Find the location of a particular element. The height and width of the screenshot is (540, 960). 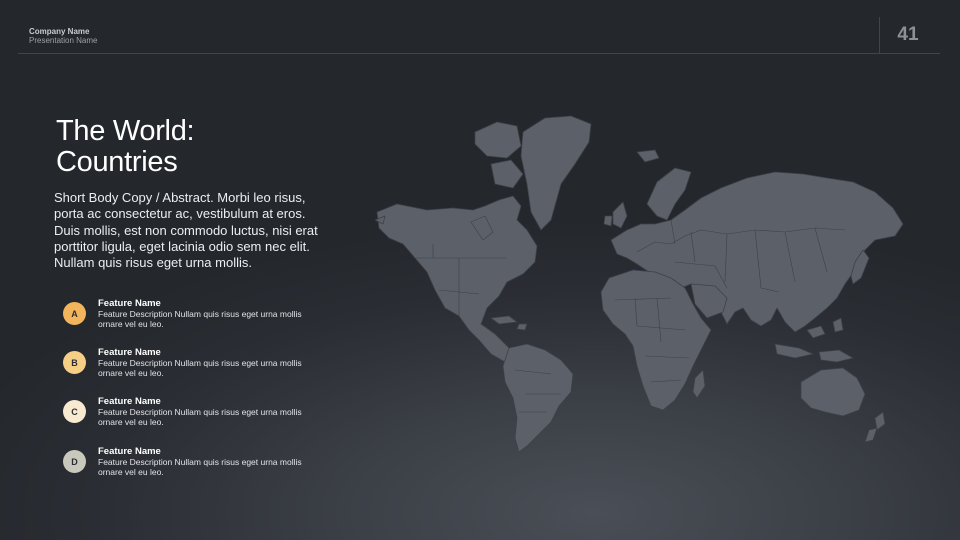

header-vertical-divider is located at coordinates (879, 35).